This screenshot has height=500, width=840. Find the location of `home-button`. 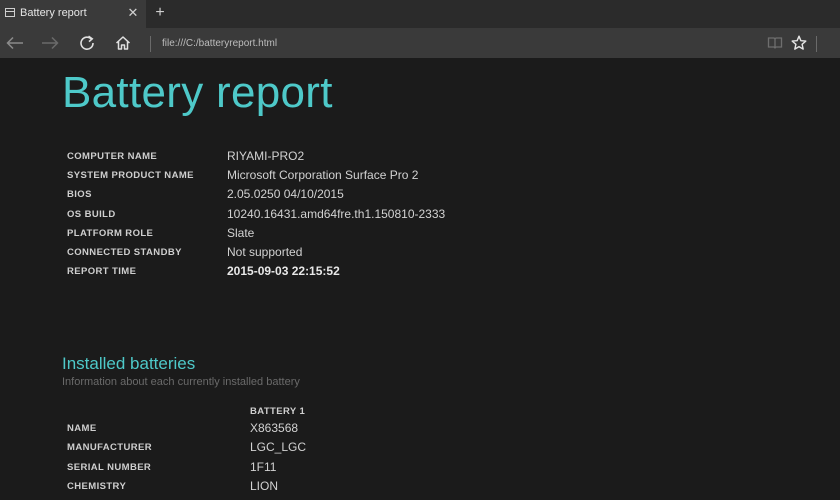

home-button is located at coordinates (123, 43).